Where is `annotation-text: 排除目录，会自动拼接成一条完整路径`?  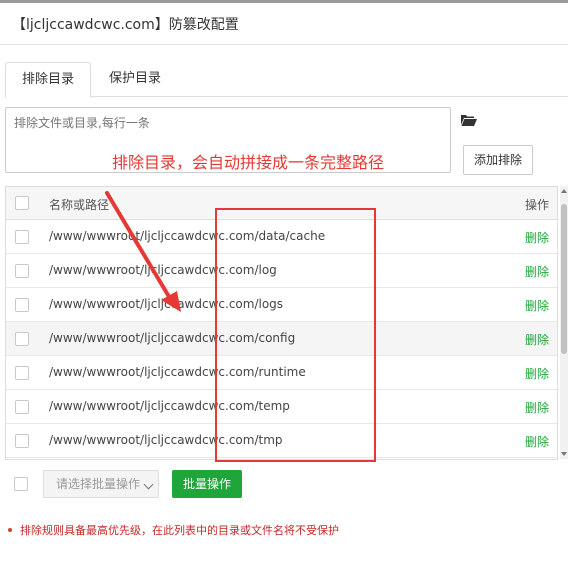 annotation-text: 排除目录，会自动拼接成一条完整路径 is located at coordinates (248, 162).